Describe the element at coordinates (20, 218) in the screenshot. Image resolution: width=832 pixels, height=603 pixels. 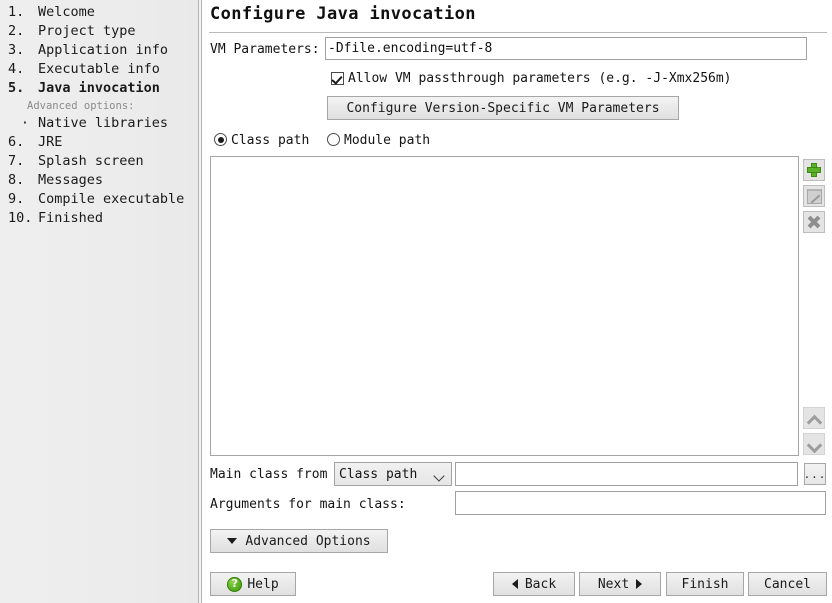
I see `step-number: 10.` at that location.